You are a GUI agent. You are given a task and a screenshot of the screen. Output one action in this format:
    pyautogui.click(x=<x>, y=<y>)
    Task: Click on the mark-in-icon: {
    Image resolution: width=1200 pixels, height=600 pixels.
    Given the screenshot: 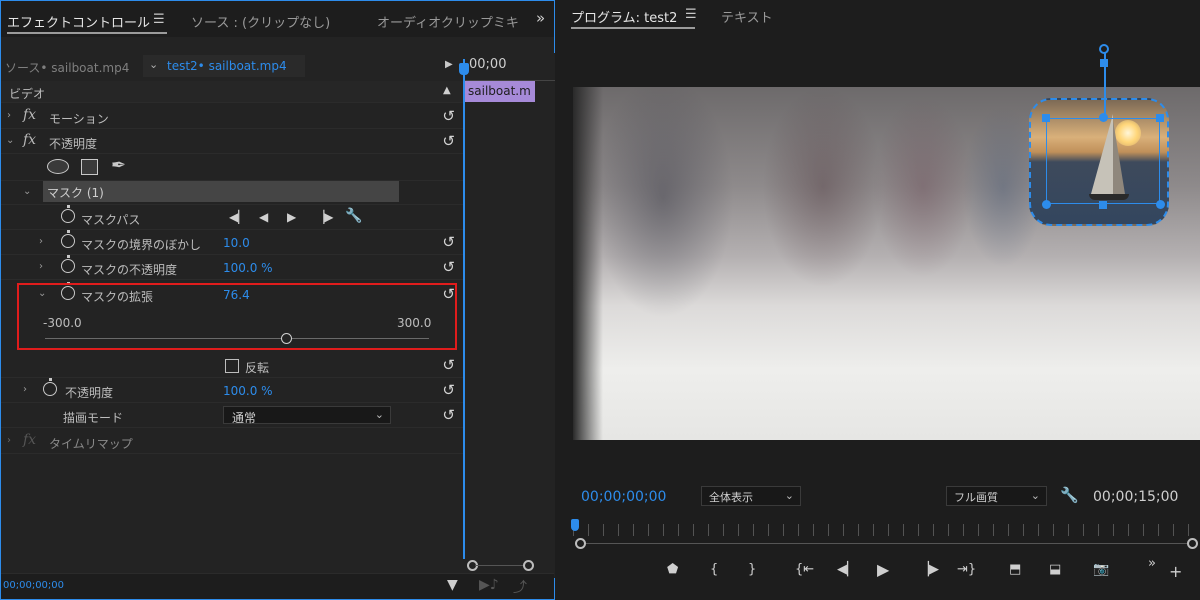 What is the action you would take?
    pyautogui.click(x=714, y=569)
    